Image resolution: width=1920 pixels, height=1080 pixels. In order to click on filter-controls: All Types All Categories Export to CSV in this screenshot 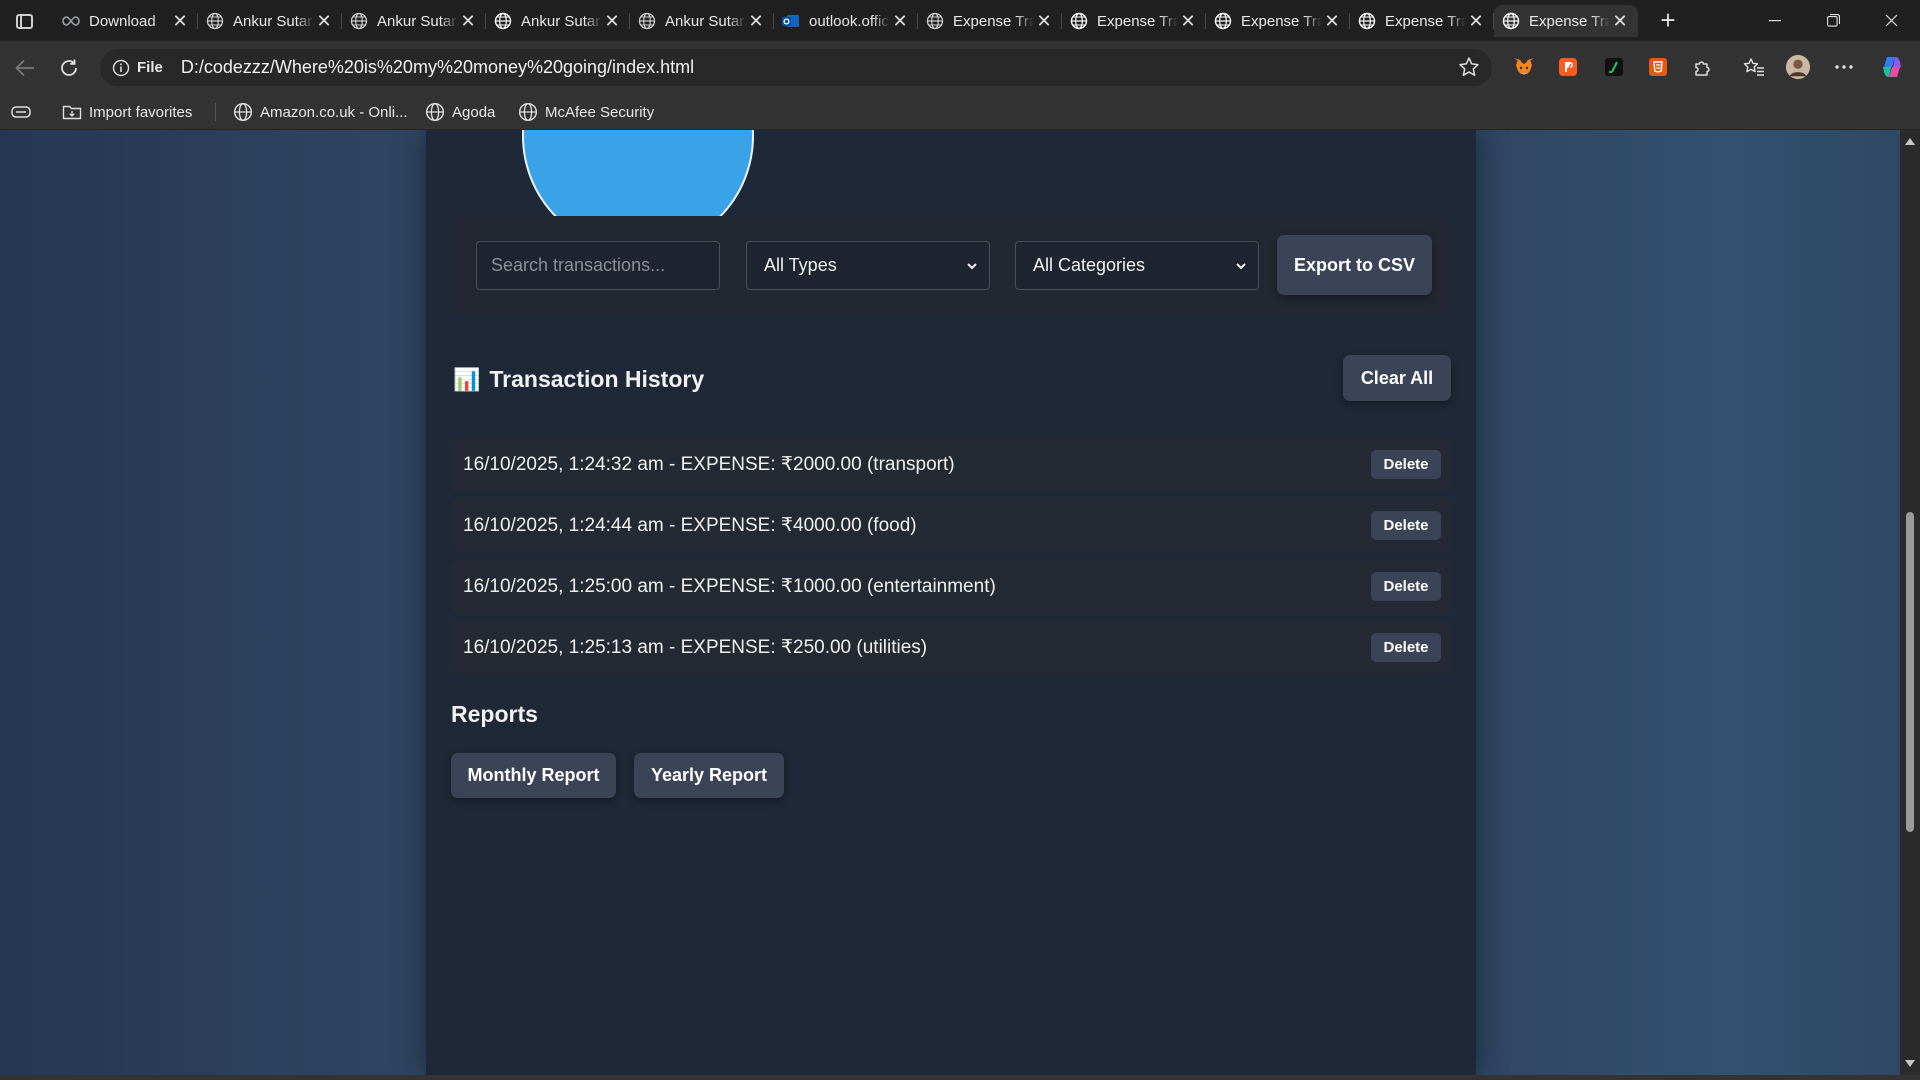, I will do `click(951, 265)`.